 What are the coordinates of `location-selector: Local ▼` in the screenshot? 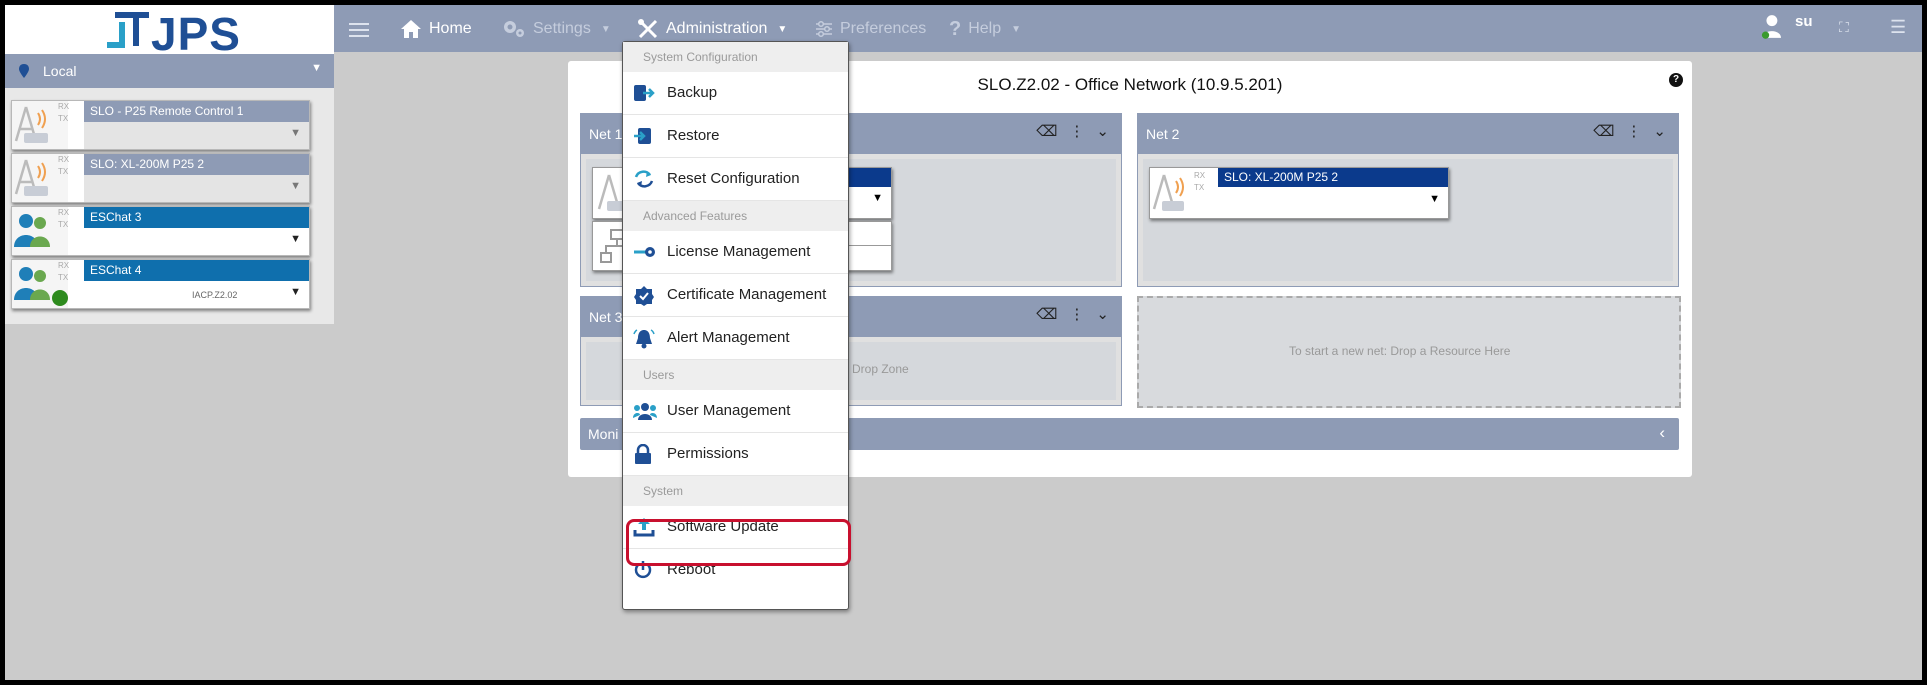 It's located at (169, 71).